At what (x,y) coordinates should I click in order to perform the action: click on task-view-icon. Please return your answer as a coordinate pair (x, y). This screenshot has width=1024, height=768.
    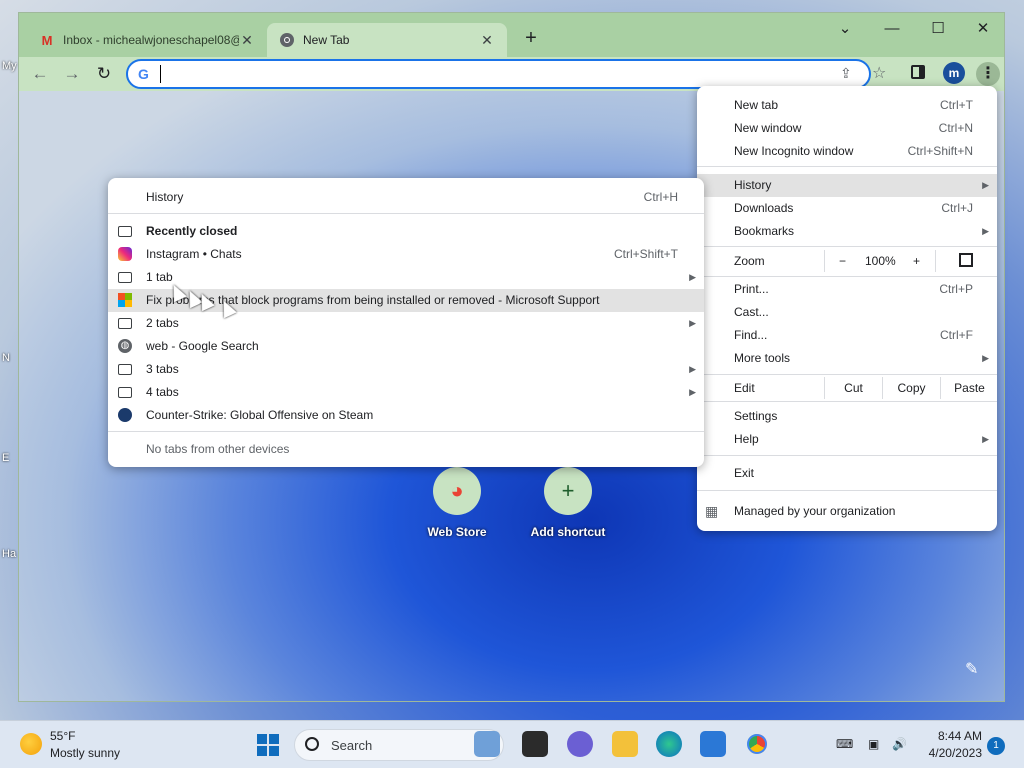
    Looking at the image, I should click on (487, 744).